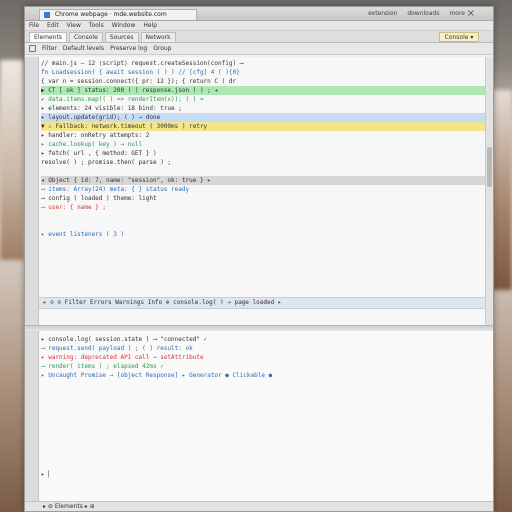 The width and height of the screenshot is (512, 512). I want to click on tab-sources: Sources, so click(121, 37).